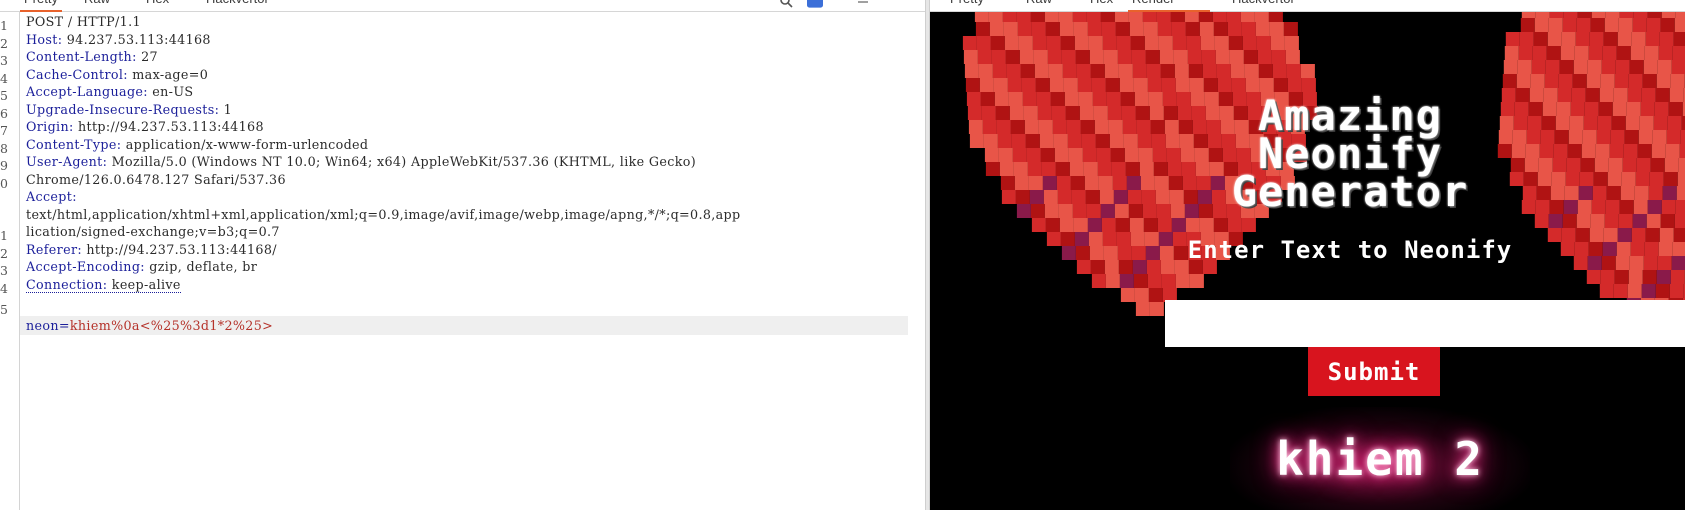 This screenshot has height=510, width=1685. What do you see at coordinates (245, 144) in the screenshot?
I see `header-value: application/x-www-form-urlencoded` at bounding box center [245, 144].